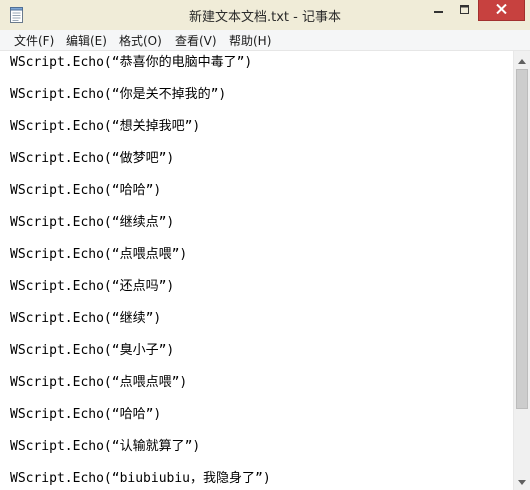 The image size is (530, 490). I want to click on chevron-up-icon, so click(522, 60).